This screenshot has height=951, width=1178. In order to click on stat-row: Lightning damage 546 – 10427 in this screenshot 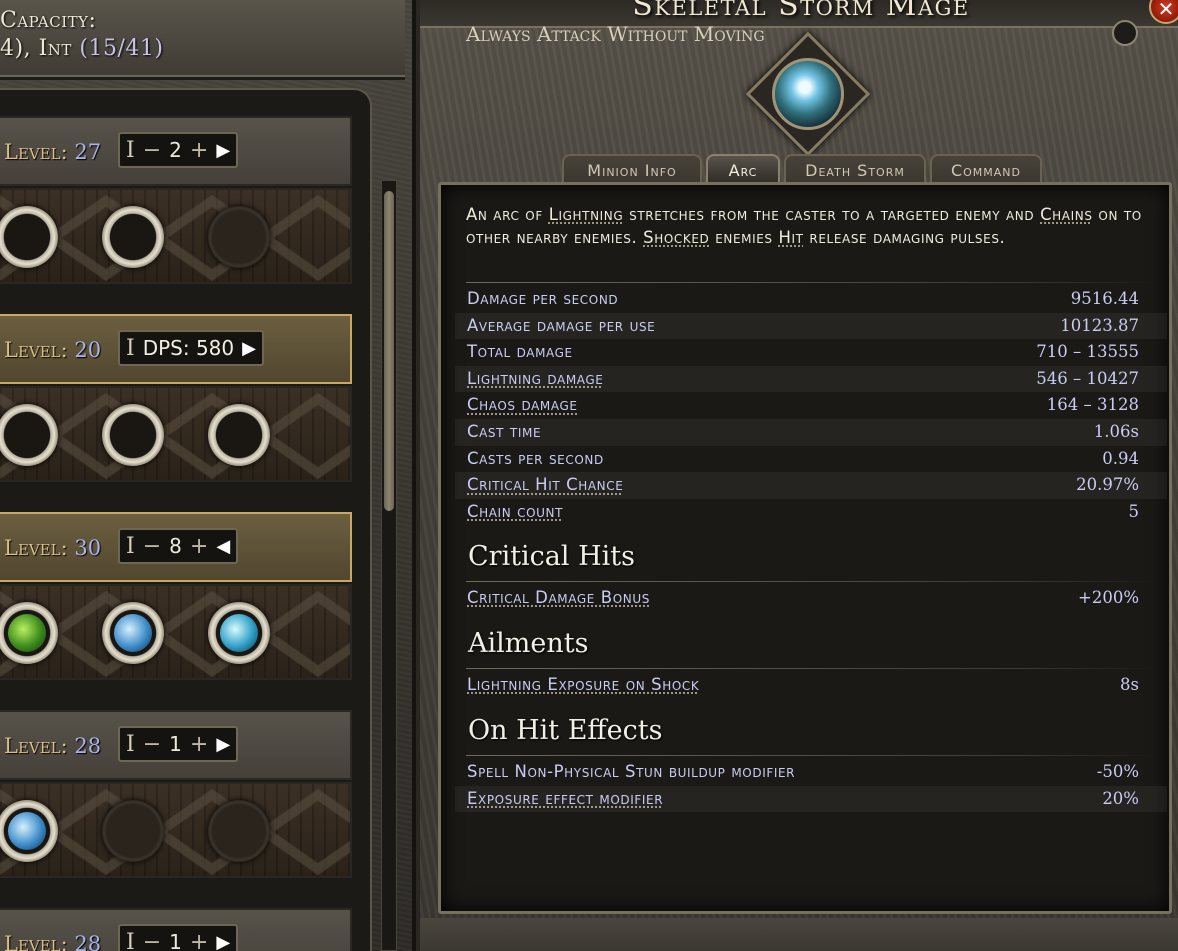, I will do `click(811, 379)`.